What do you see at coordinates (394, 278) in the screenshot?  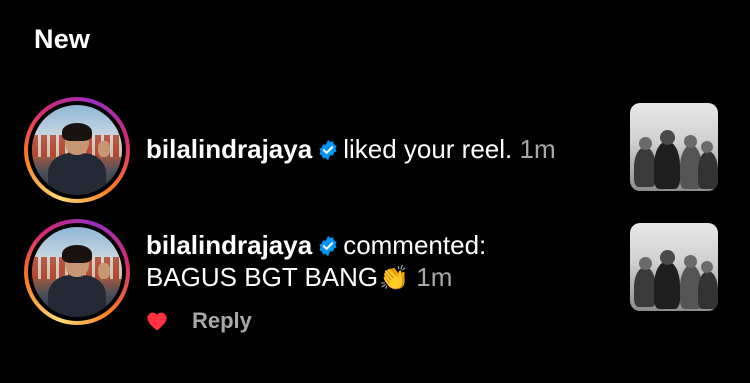 I see `clapping-hands-icon: 👏` at bounding box center [394, 278].